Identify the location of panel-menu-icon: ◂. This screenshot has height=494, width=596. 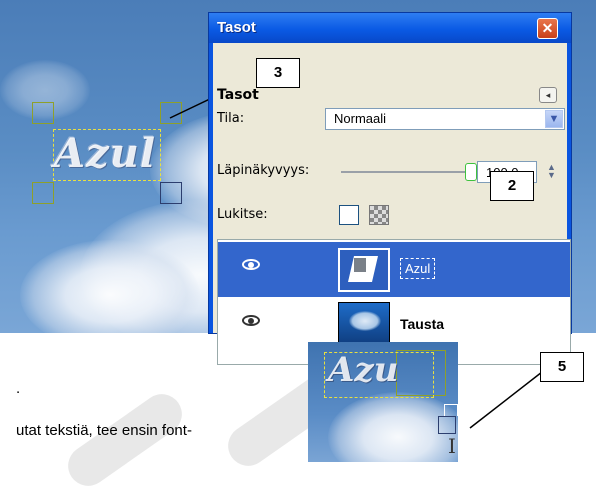
(548, 95).